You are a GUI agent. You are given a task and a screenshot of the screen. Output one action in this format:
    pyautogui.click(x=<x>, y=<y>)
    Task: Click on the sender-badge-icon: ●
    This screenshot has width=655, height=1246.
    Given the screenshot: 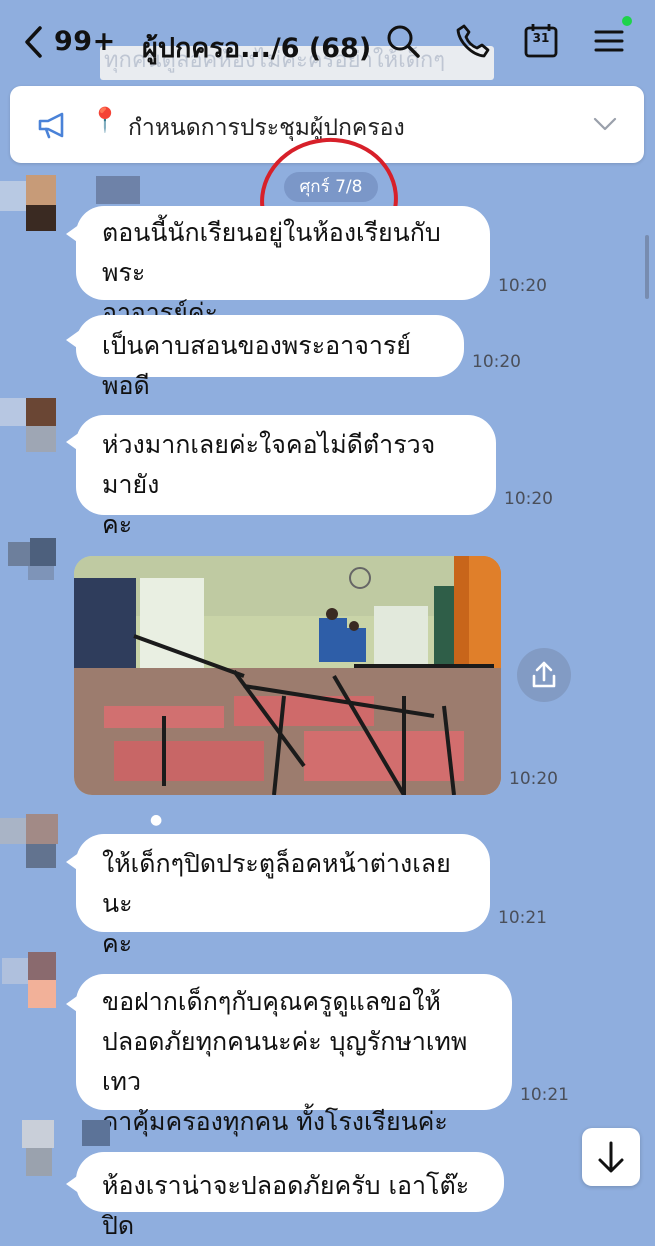 What is the action you would take?
    pyautogui.click(x=156, y=820)
    